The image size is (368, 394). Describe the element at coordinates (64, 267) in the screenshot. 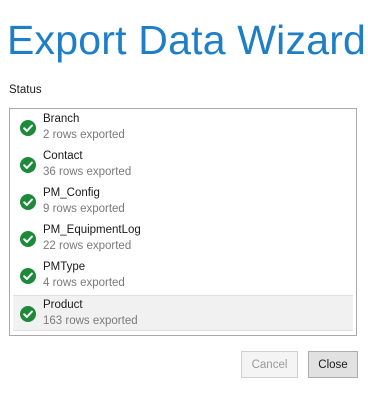

I see `status-item-name: PMType` at that location.